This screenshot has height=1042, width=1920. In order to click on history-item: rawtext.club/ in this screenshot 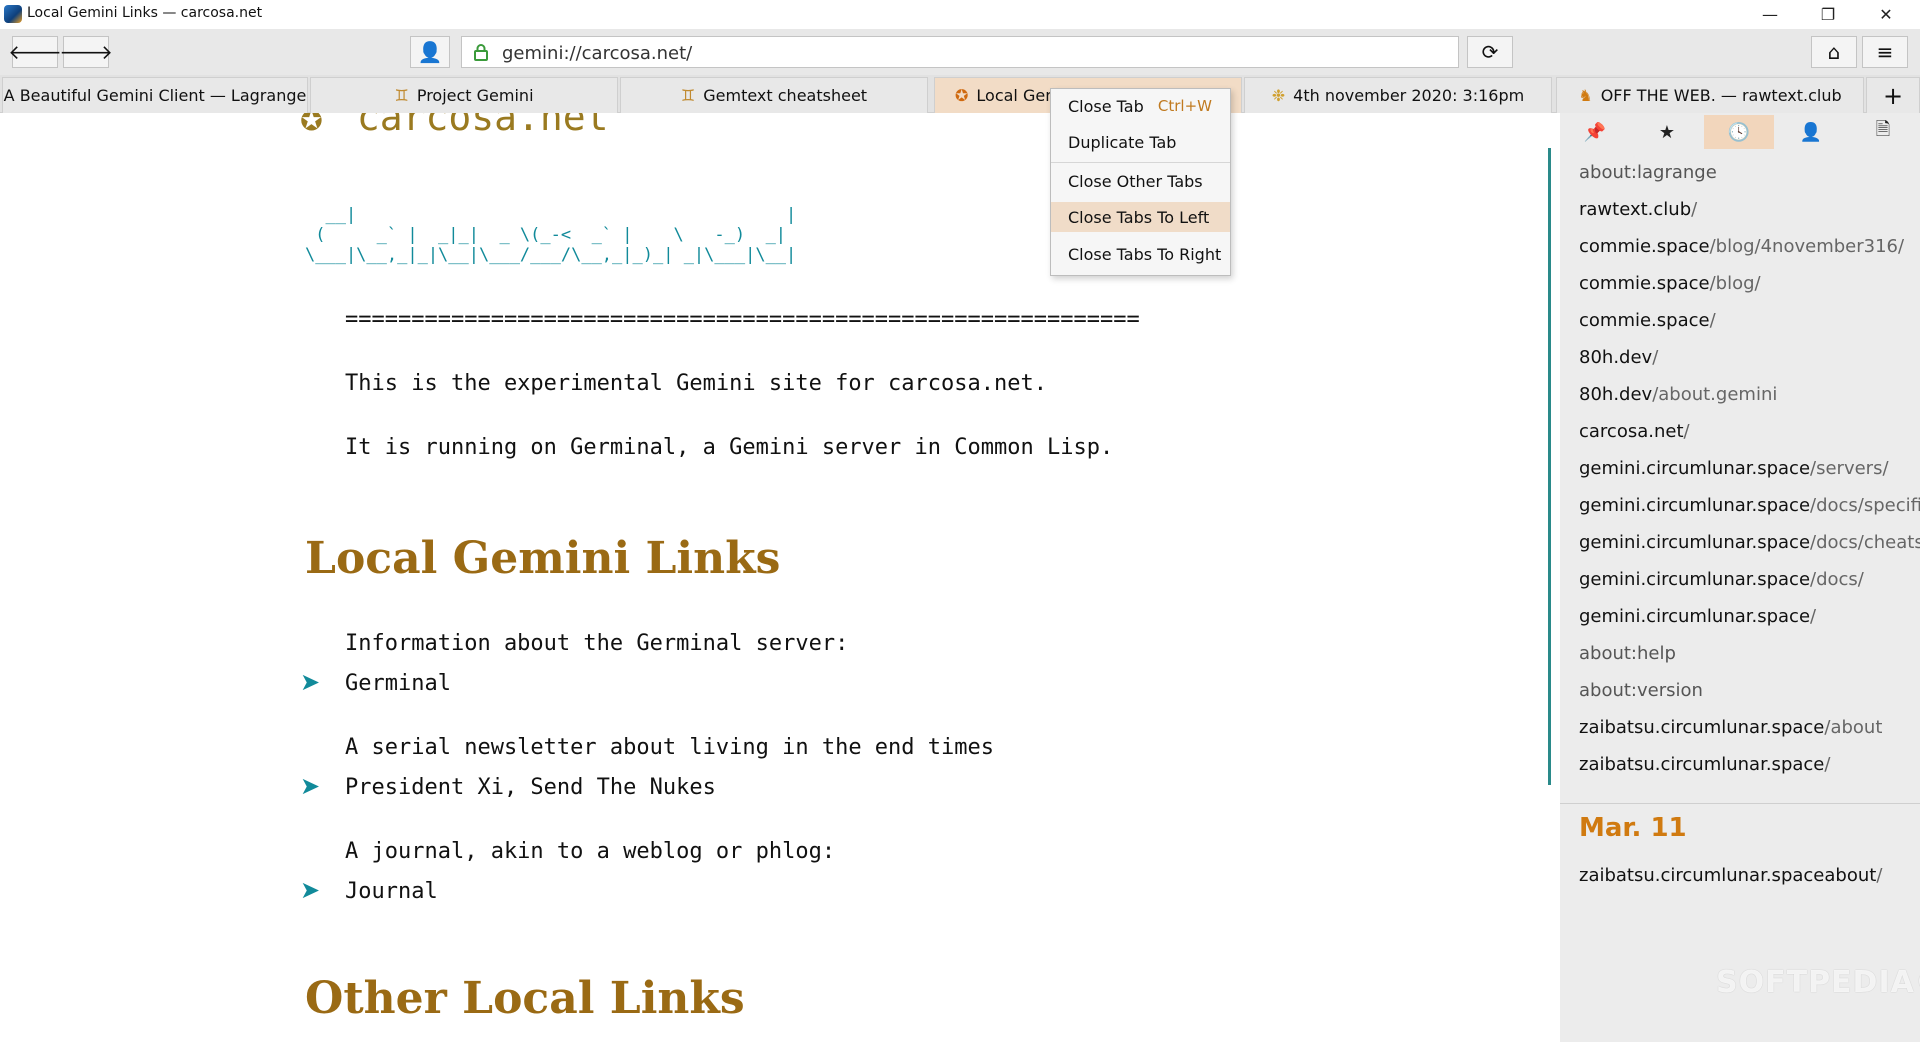, I will do `click(1638, 209)`.